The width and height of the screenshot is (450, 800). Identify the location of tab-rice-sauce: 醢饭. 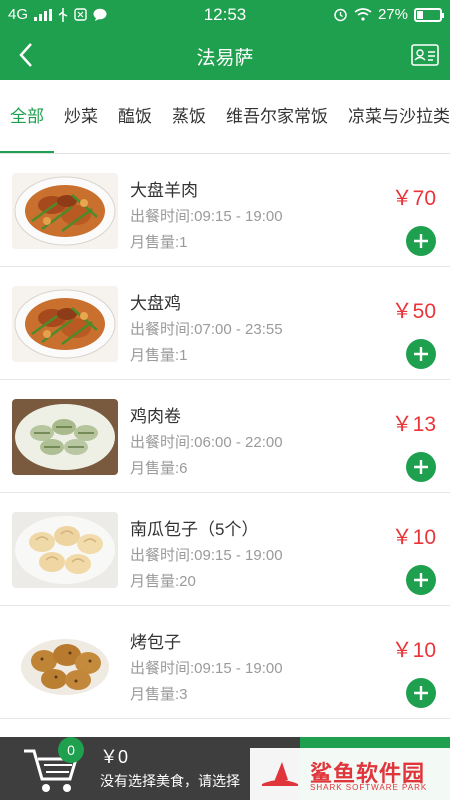
(135, 116).